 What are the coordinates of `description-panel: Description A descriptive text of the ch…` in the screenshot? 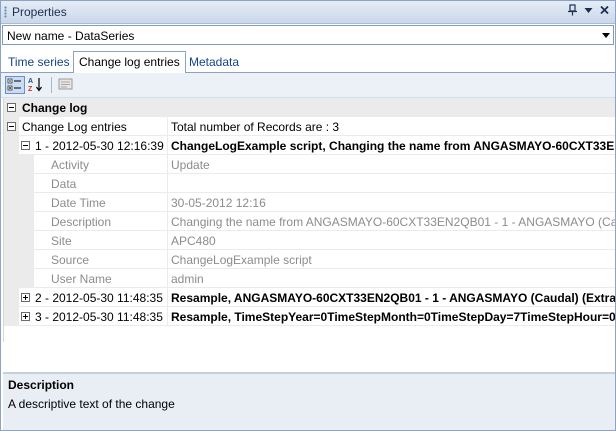 It's located at (309, 401).